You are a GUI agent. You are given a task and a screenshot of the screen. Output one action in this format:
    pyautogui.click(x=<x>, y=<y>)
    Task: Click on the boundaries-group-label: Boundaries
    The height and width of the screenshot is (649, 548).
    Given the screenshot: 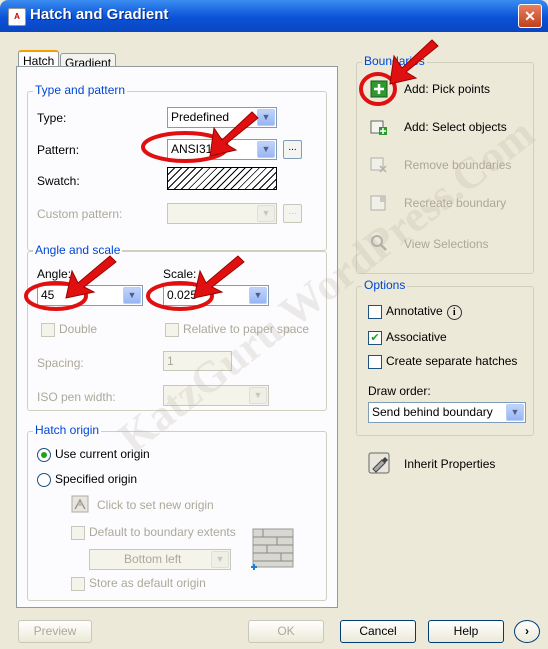 What is the action you would take?
    pyautogui.click(x=394, y=61)
    